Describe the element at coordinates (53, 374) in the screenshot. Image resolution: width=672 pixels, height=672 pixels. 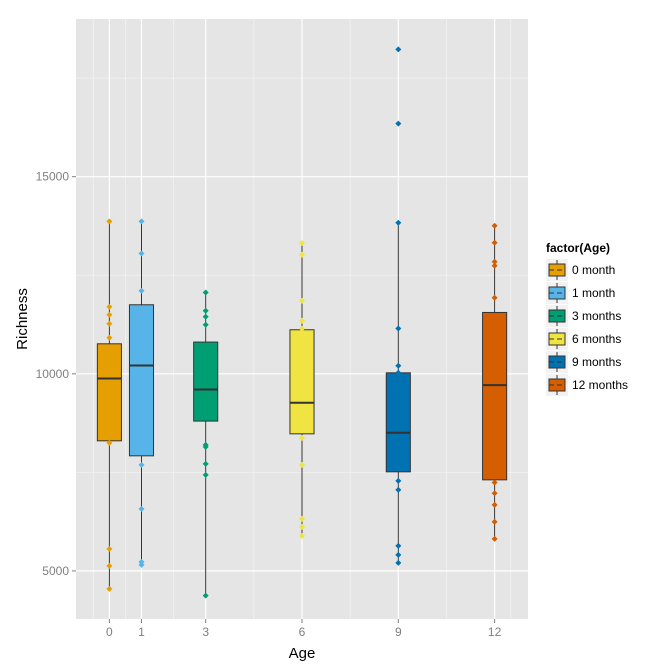
I see `y-tick-label: 10000` at that location.